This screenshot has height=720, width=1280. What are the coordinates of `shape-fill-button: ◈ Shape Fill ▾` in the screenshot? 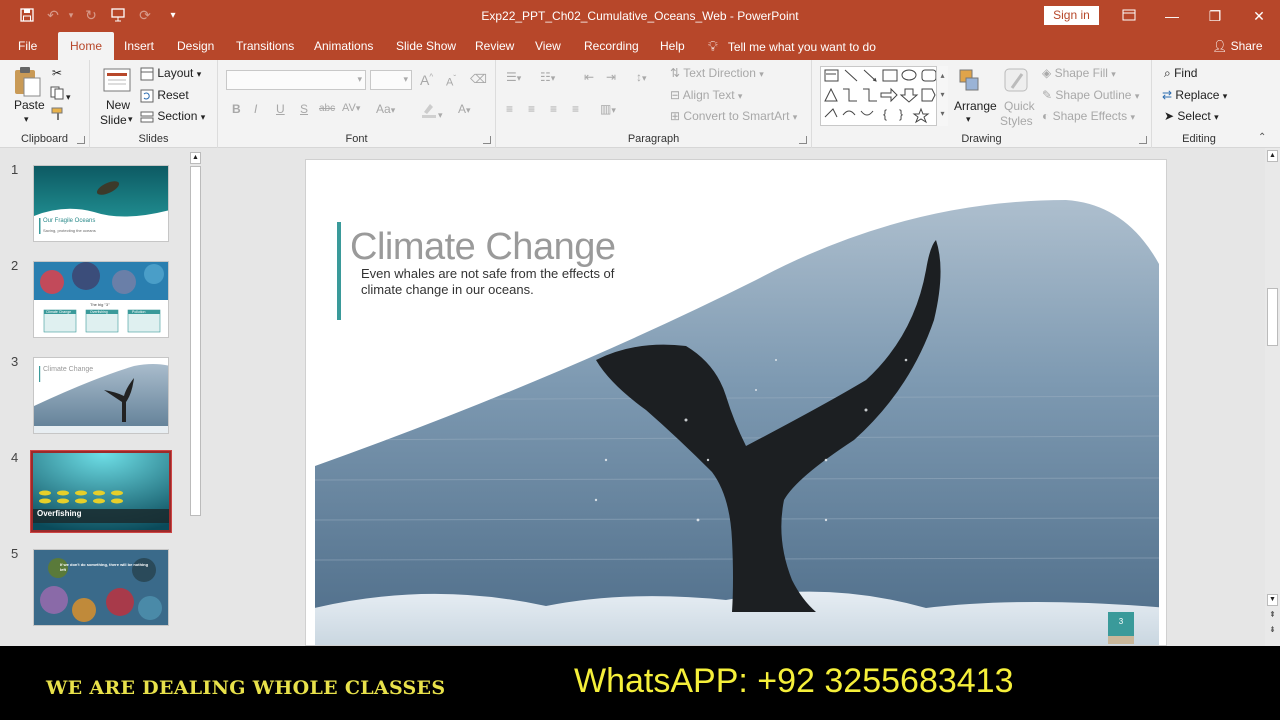 It's located at (1079, 73).